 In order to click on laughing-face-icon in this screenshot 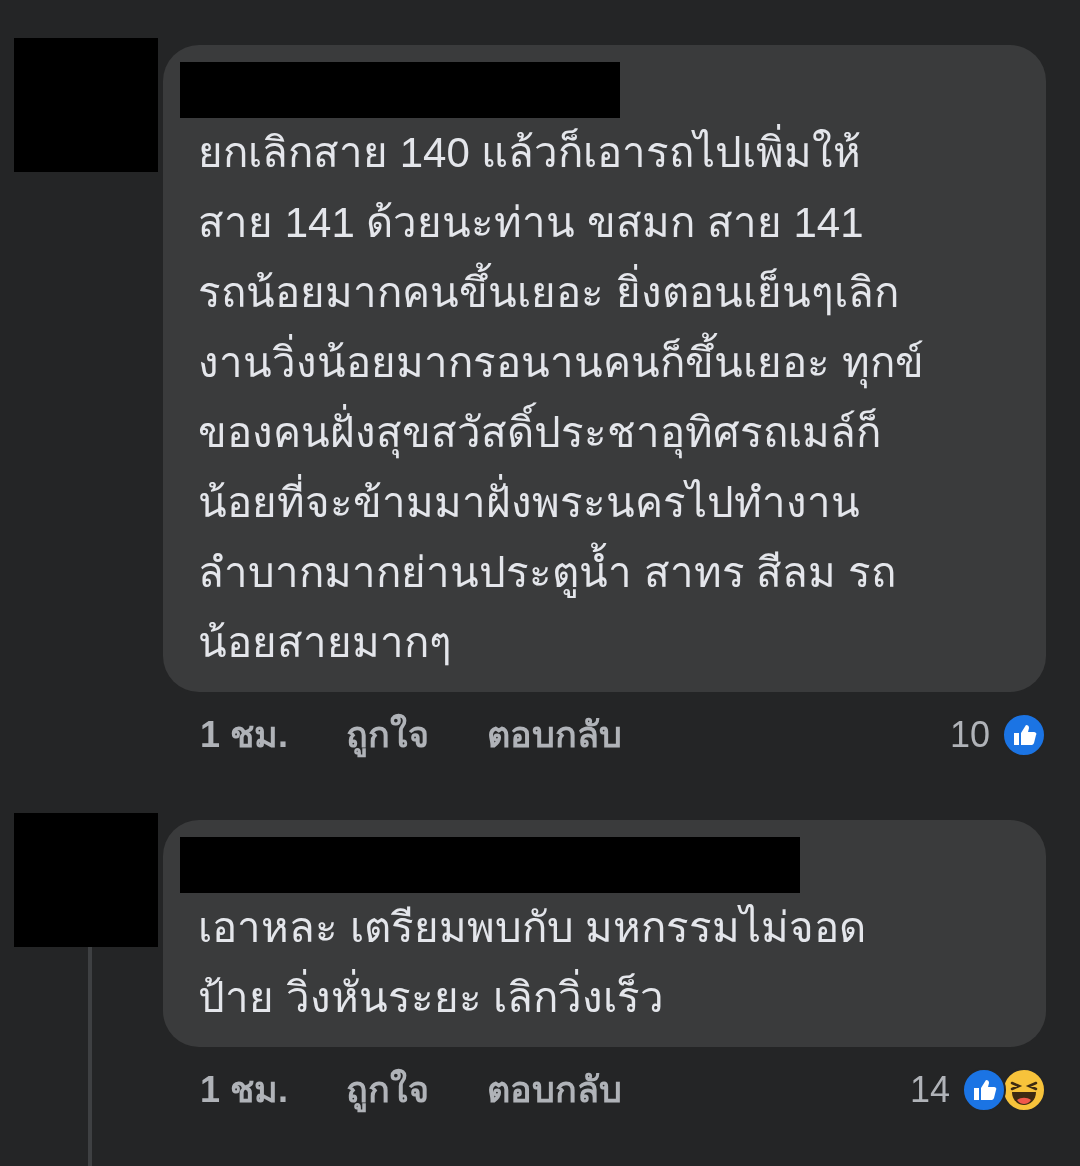, I will do `click(1024, 1090)`.